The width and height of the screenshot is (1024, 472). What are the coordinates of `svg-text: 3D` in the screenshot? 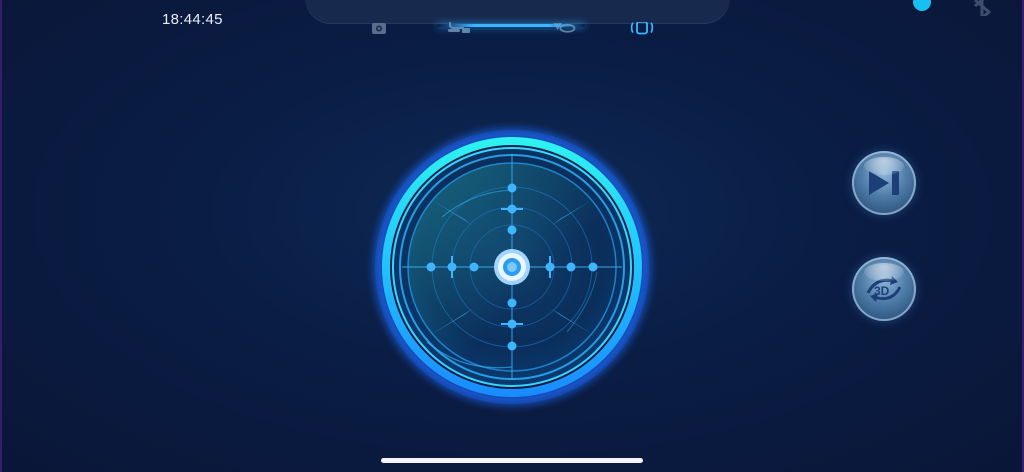 It's located at (882, 291).